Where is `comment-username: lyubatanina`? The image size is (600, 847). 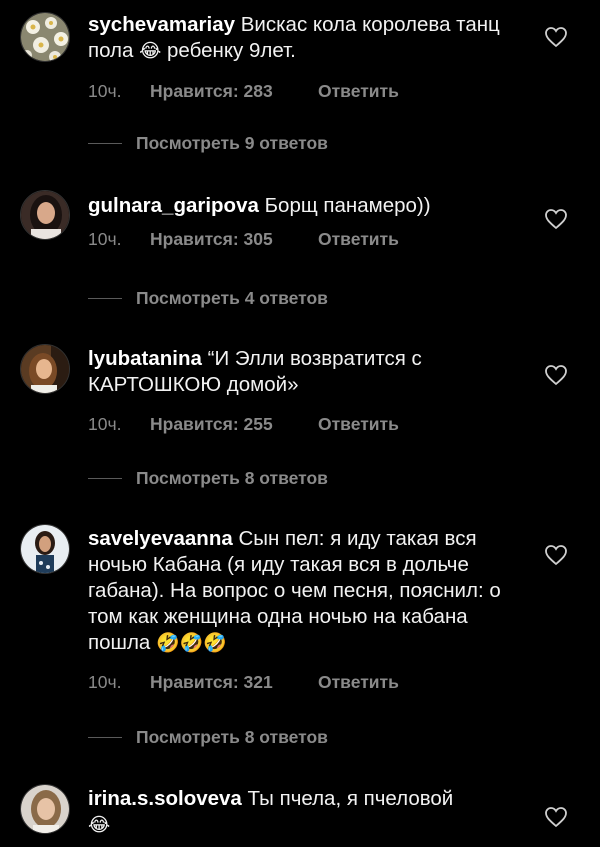 comment-username: lyubatanina is located at coordinates (145, 358).